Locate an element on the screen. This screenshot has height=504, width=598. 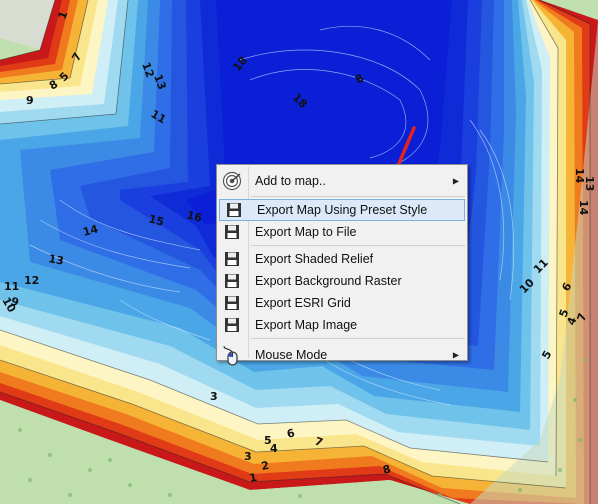
menu-item-export-shaded-relief: Export Shaded Relief is located at coordinates (342, 259).